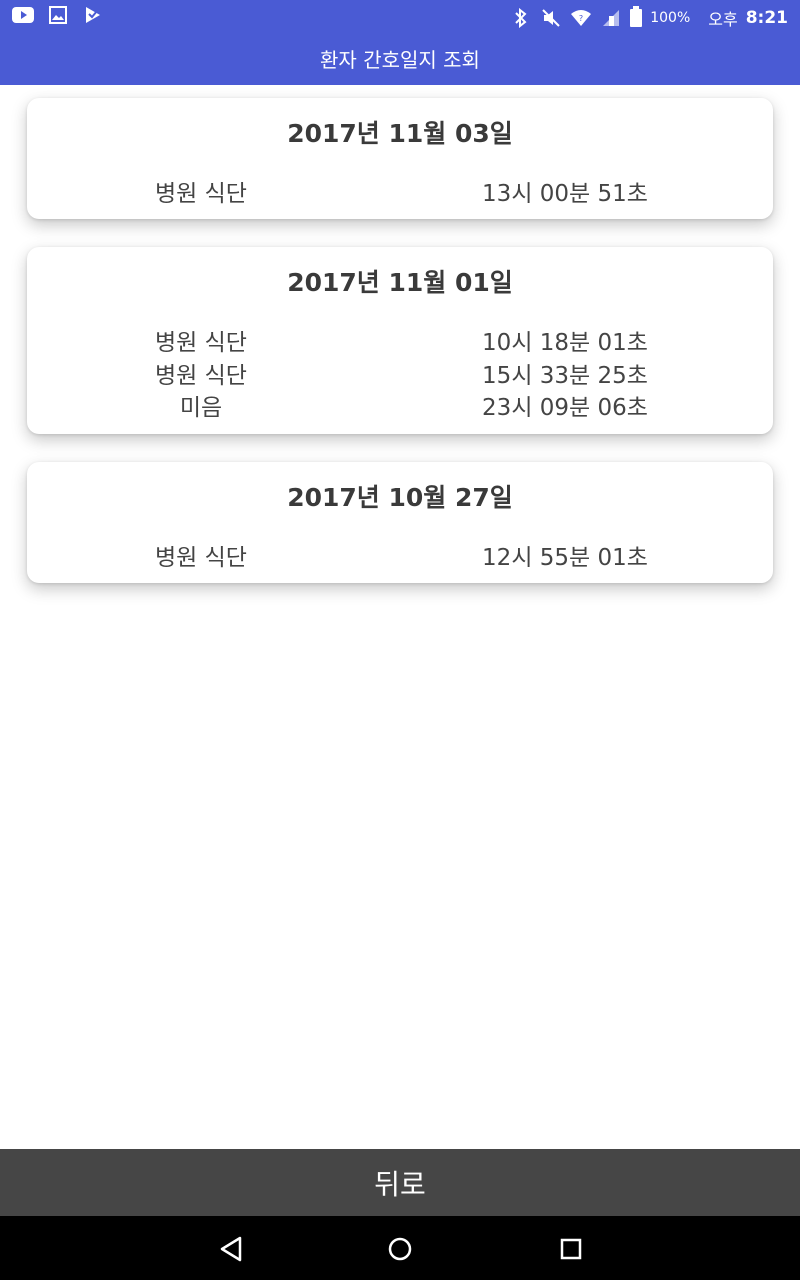  I want to click on back-button: 뒤로, so click(400, 1182).